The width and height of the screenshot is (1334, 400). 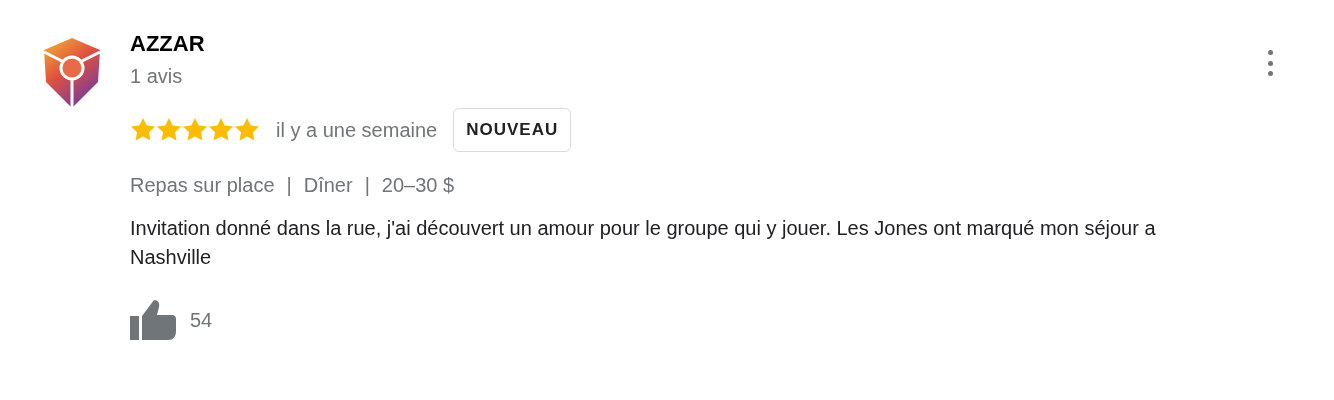 I want to click on author-name: AZZAR, so click(x=167, y=44).